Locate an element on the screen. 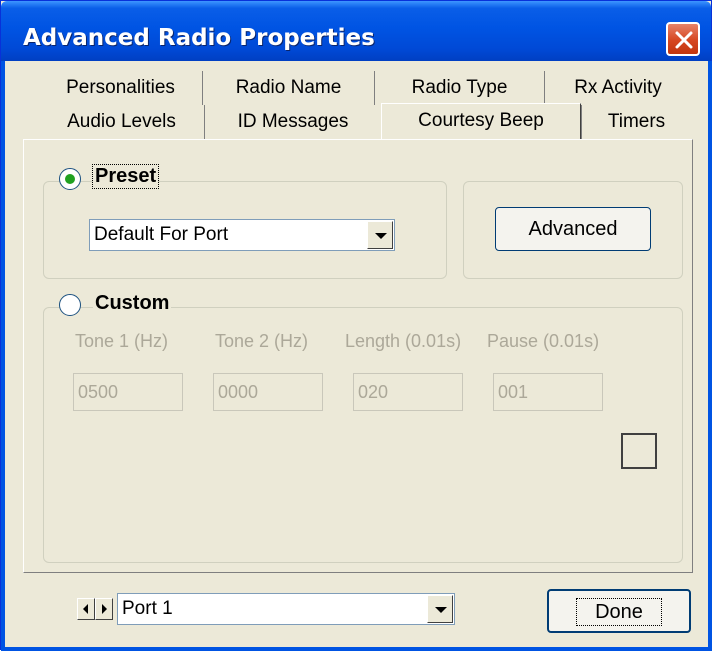  preset-dropdown-value: Default For Port is located at coordinates (161, 234).